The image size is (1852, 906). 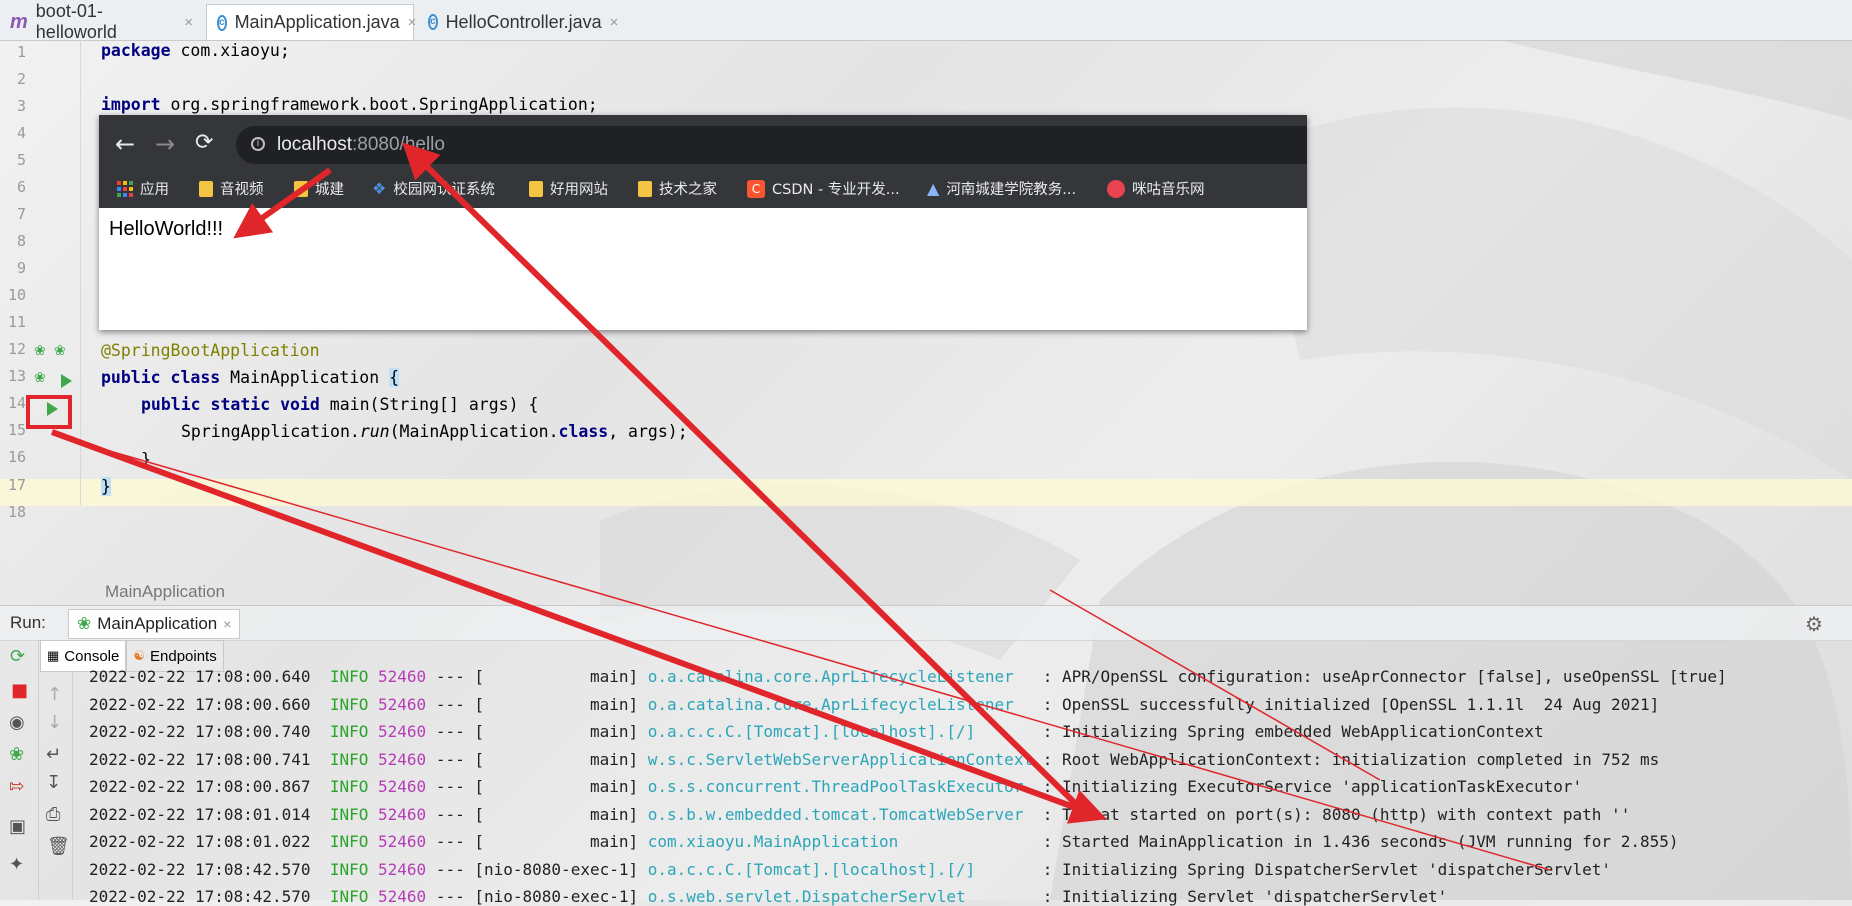 I want to click on migu-icon, so click(x=1116, y=188).